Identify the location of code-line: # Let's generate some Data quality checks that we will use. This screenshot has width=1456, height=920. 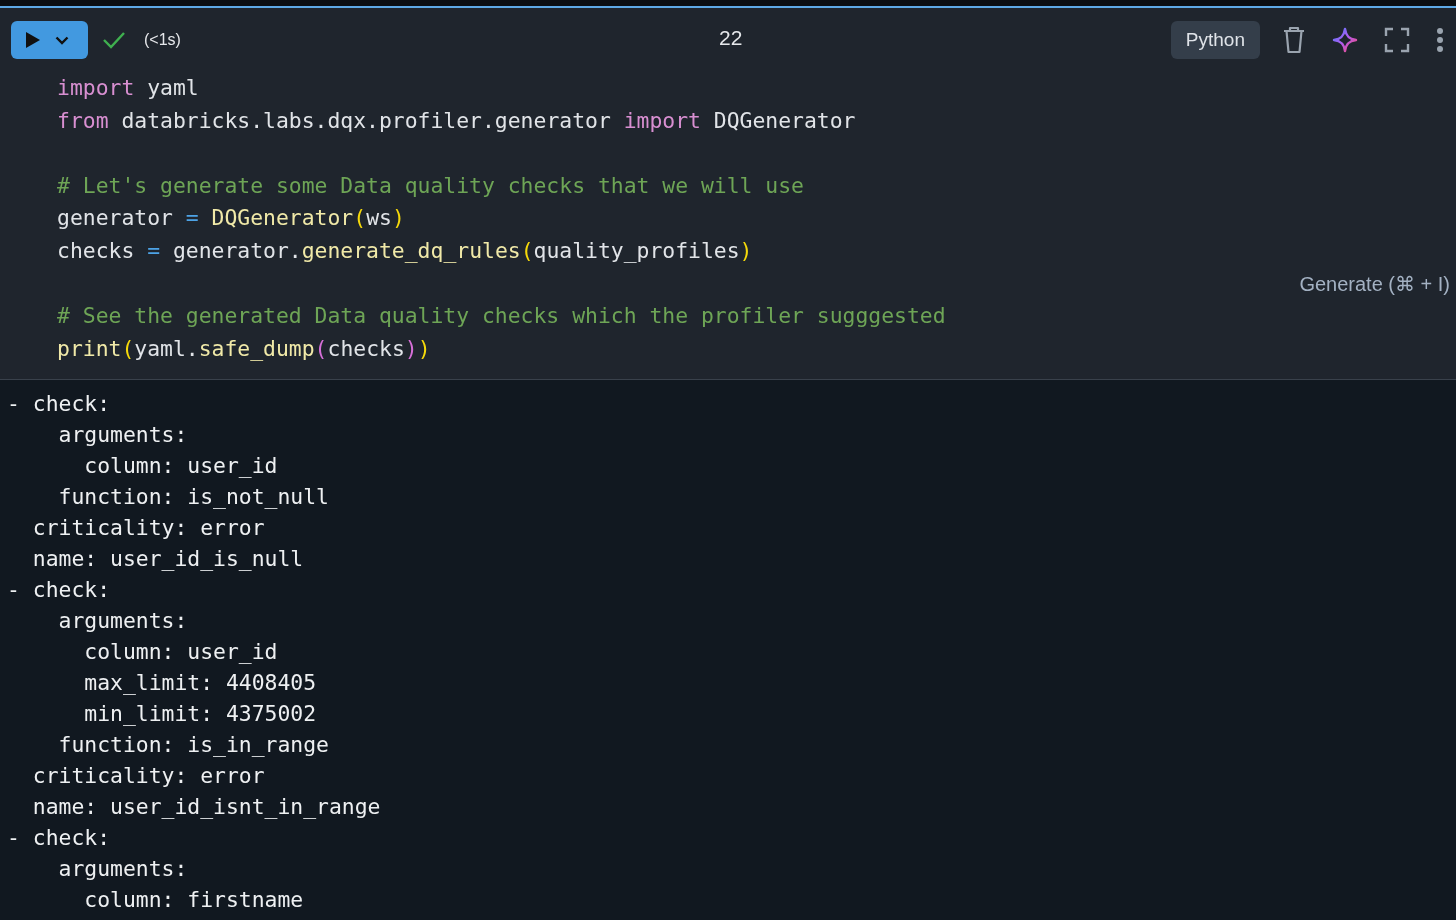
(430, 185).